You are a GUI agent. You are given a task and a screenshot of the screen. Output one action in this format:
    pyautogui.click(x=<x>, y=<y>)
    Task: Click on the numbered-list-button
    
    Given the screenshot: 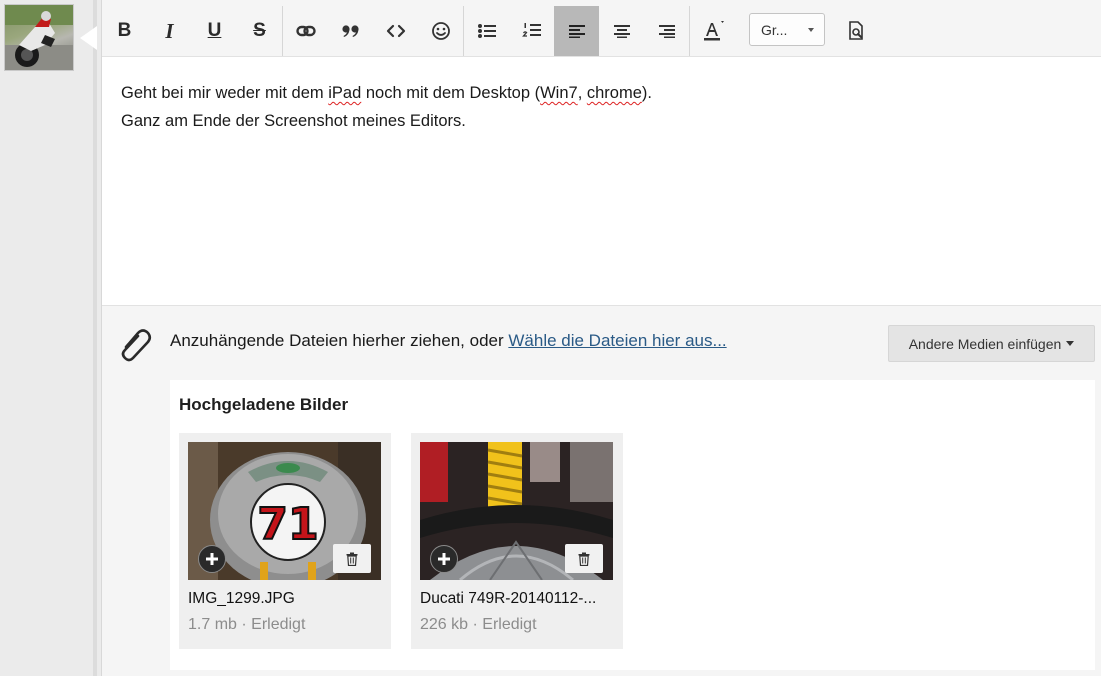 What is the action you would take?
    pyautogui.click(x=531, y=31)
    